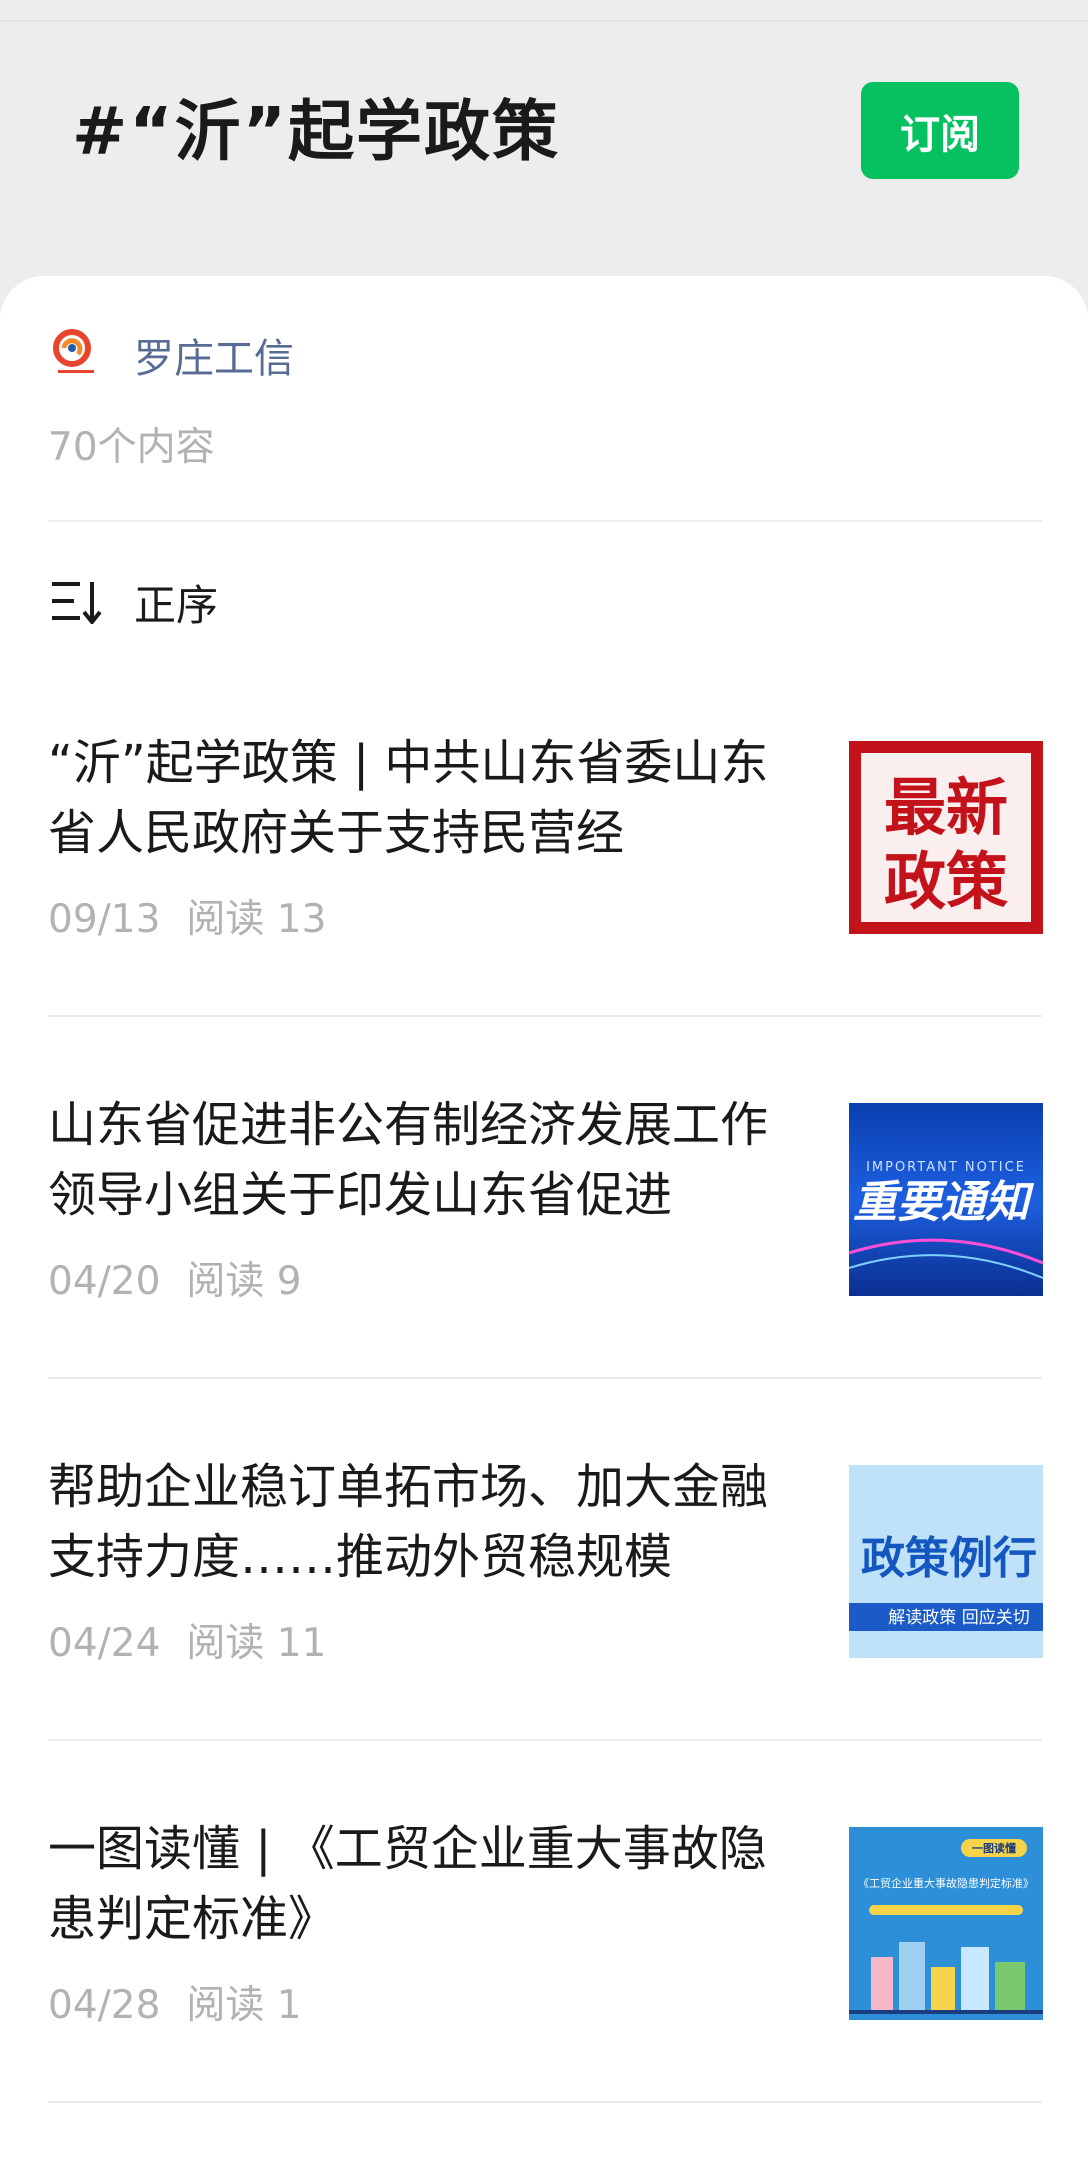 This screenshot has height=2169, width=1088. What do you see at coordinates (949, 1558) in the screenshot?
I see `thumb-line-1: 政策例行` at bounding box center [949, 1558].